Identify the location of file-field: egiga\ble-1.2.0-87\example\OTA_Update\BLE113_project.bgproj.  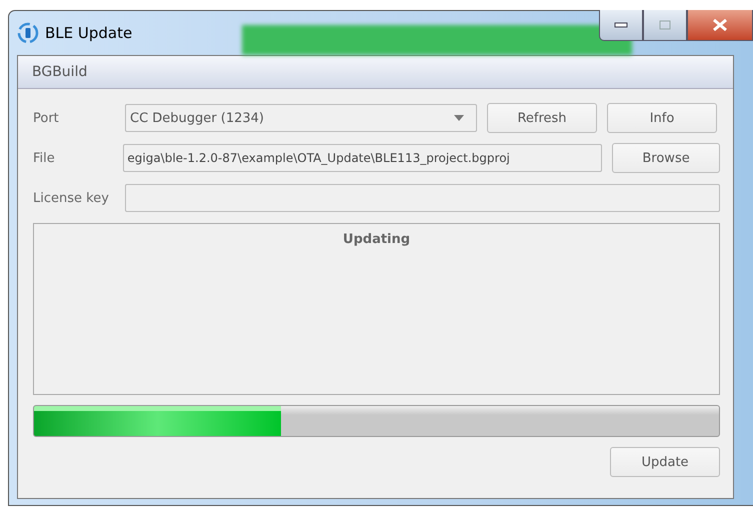
(362, 158).